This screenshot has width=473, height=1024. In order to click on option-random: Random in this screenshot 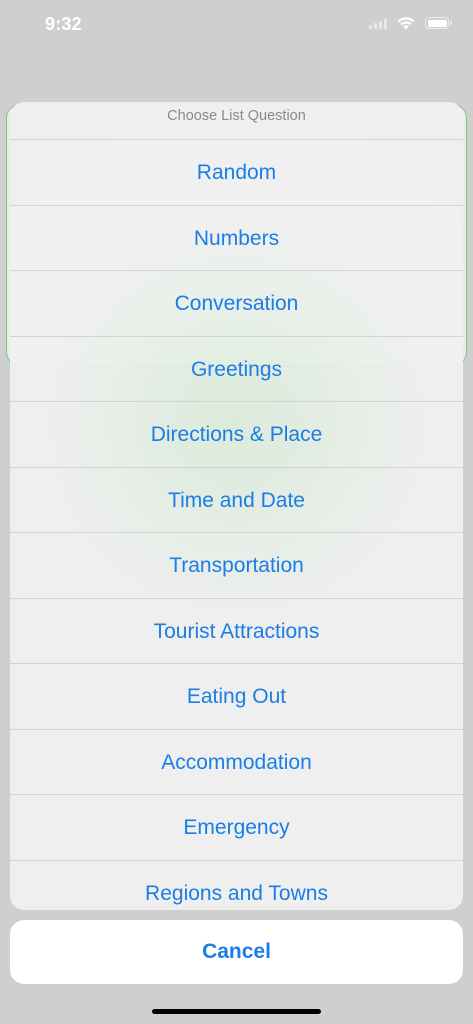, I will do `click(236, 173)`.